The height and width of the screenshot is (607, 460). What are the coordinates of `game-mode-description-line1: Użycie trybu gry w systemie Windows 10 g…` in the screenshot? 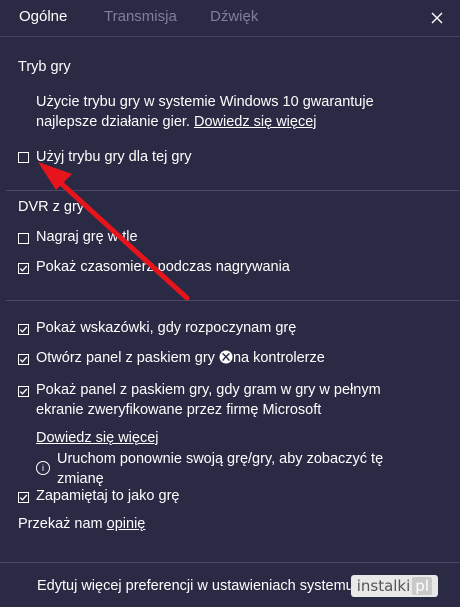 It's located at (205, 102).